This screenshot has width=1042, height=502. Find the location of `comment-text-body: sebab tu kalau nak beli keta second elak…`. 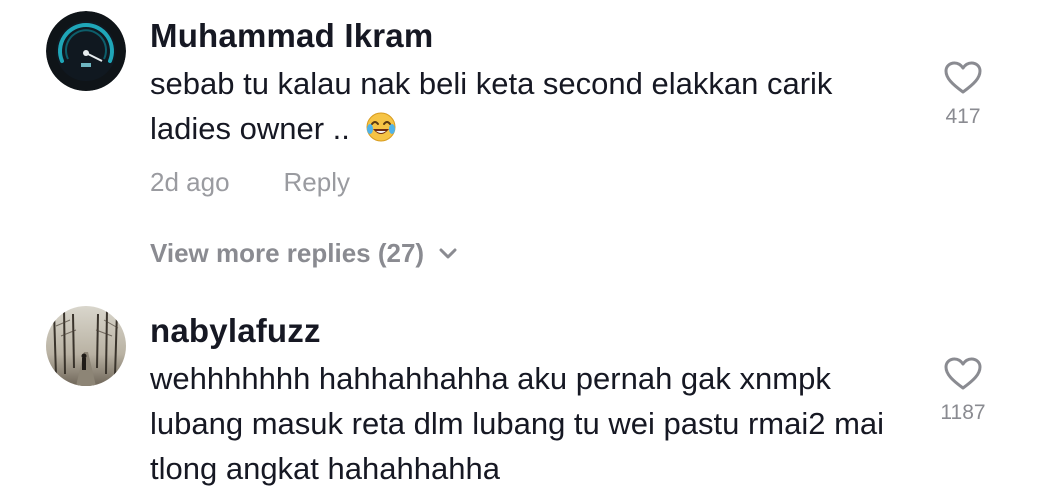

comment-text-body: sebab tu kalau nak beli keta second elak… is located at coordinates (491, 106).